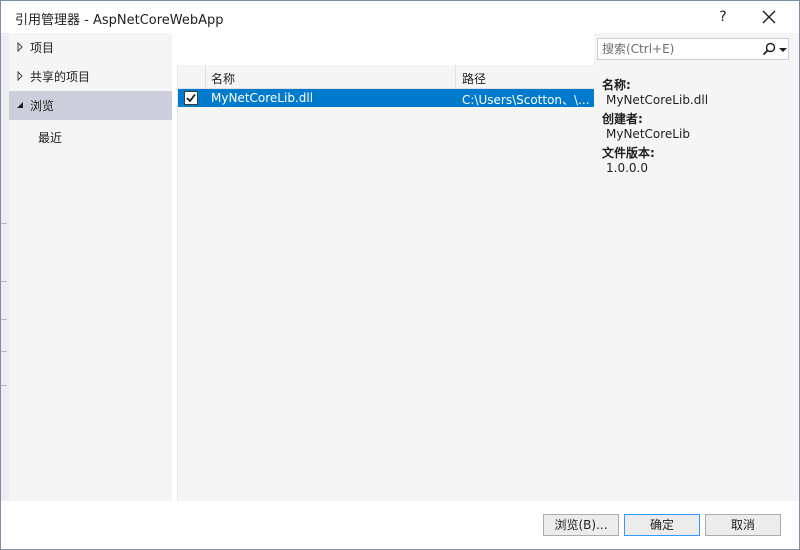 This screenshot has height=550, width=800. What do you see at coordinates (42, 48) in the screenshot?
I see `sidebar-item-label: 项目` at bounding box center [42, 48].